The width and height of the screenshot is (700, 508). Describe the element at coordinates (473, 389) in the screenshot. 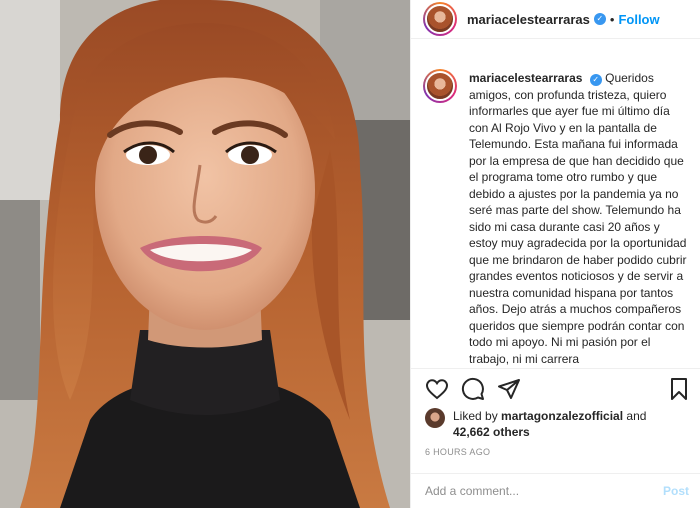

I see `comment-icon` at that location.